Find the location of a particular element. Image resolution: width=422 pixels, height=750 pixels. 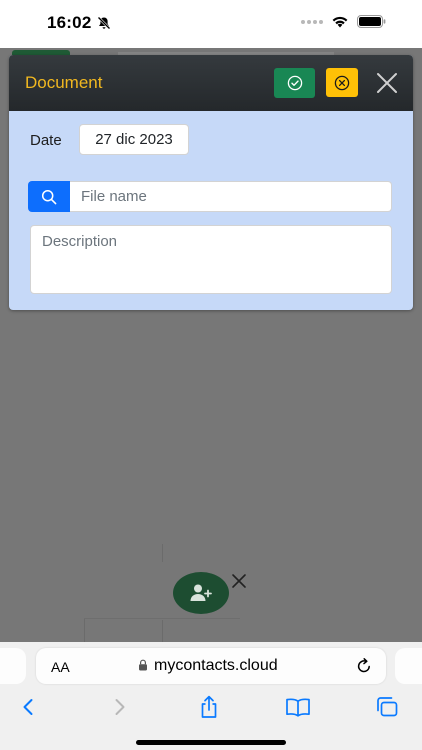

bookmarks-button is located at coordinates (298, 707).